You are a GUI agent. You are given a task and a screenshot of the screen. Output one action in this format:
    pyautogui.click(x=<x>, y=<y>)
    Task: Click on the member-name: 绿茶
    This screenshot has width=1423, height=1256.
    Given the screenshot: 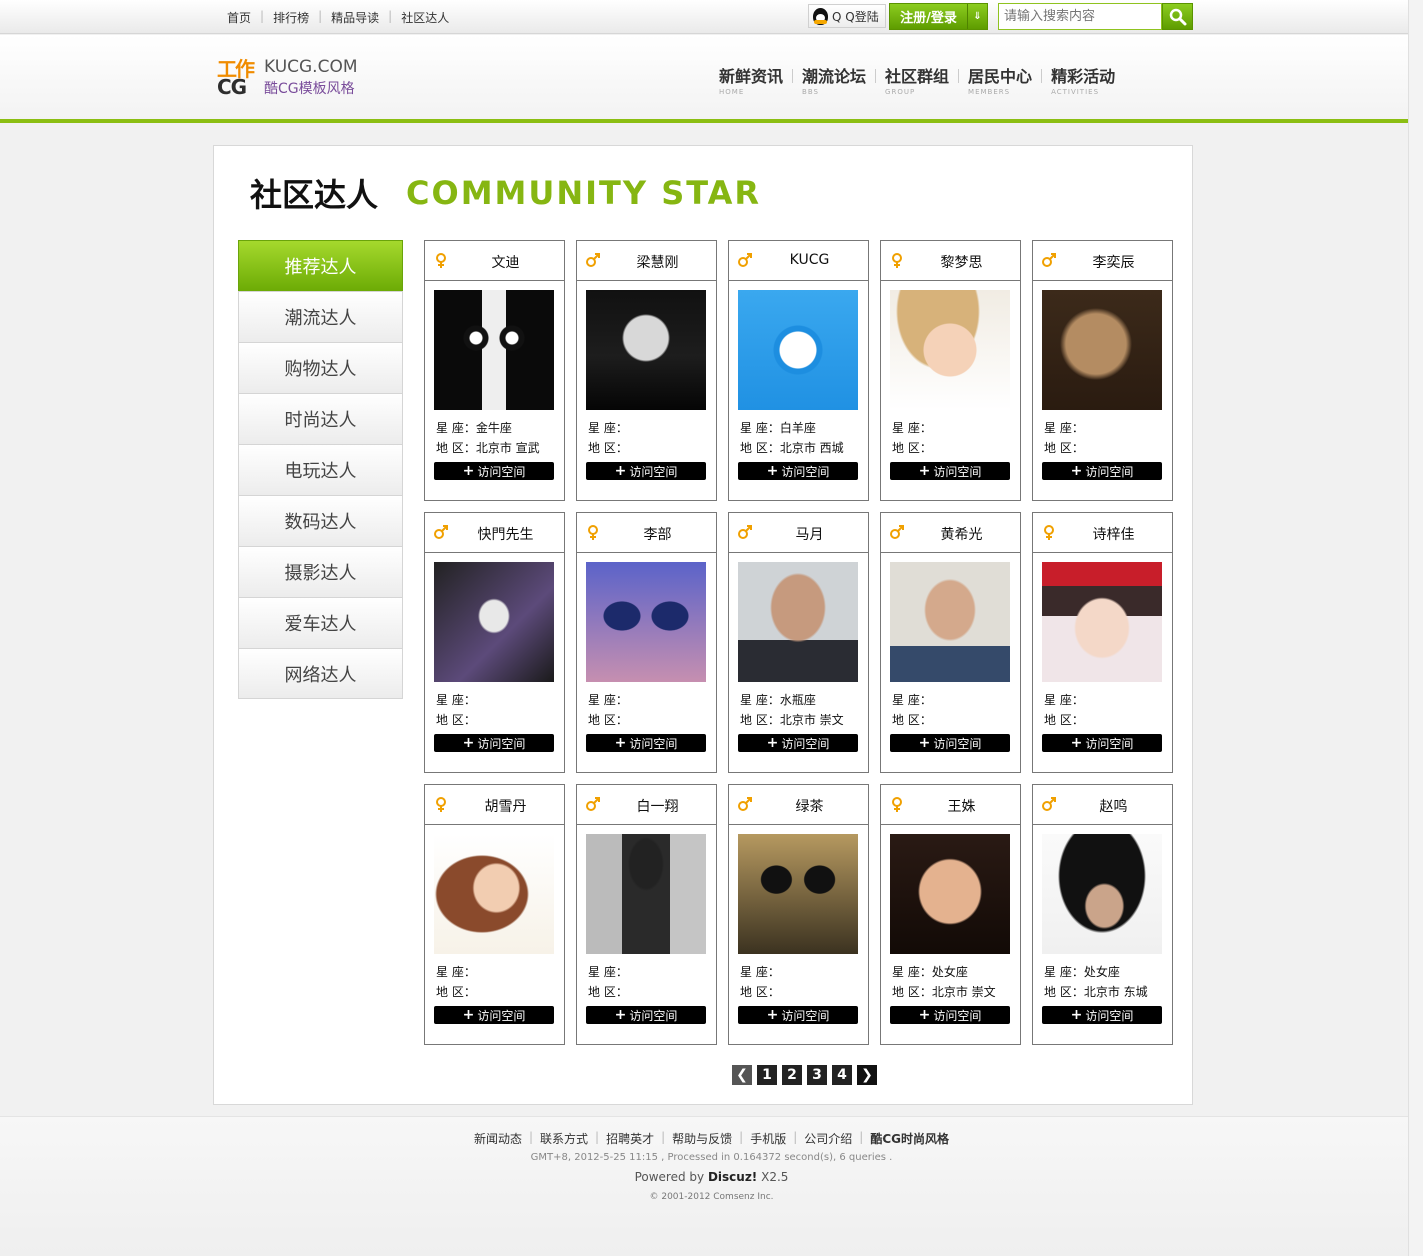 What is the action you would take?
    pyautogui.click(x=809, y=806)
    